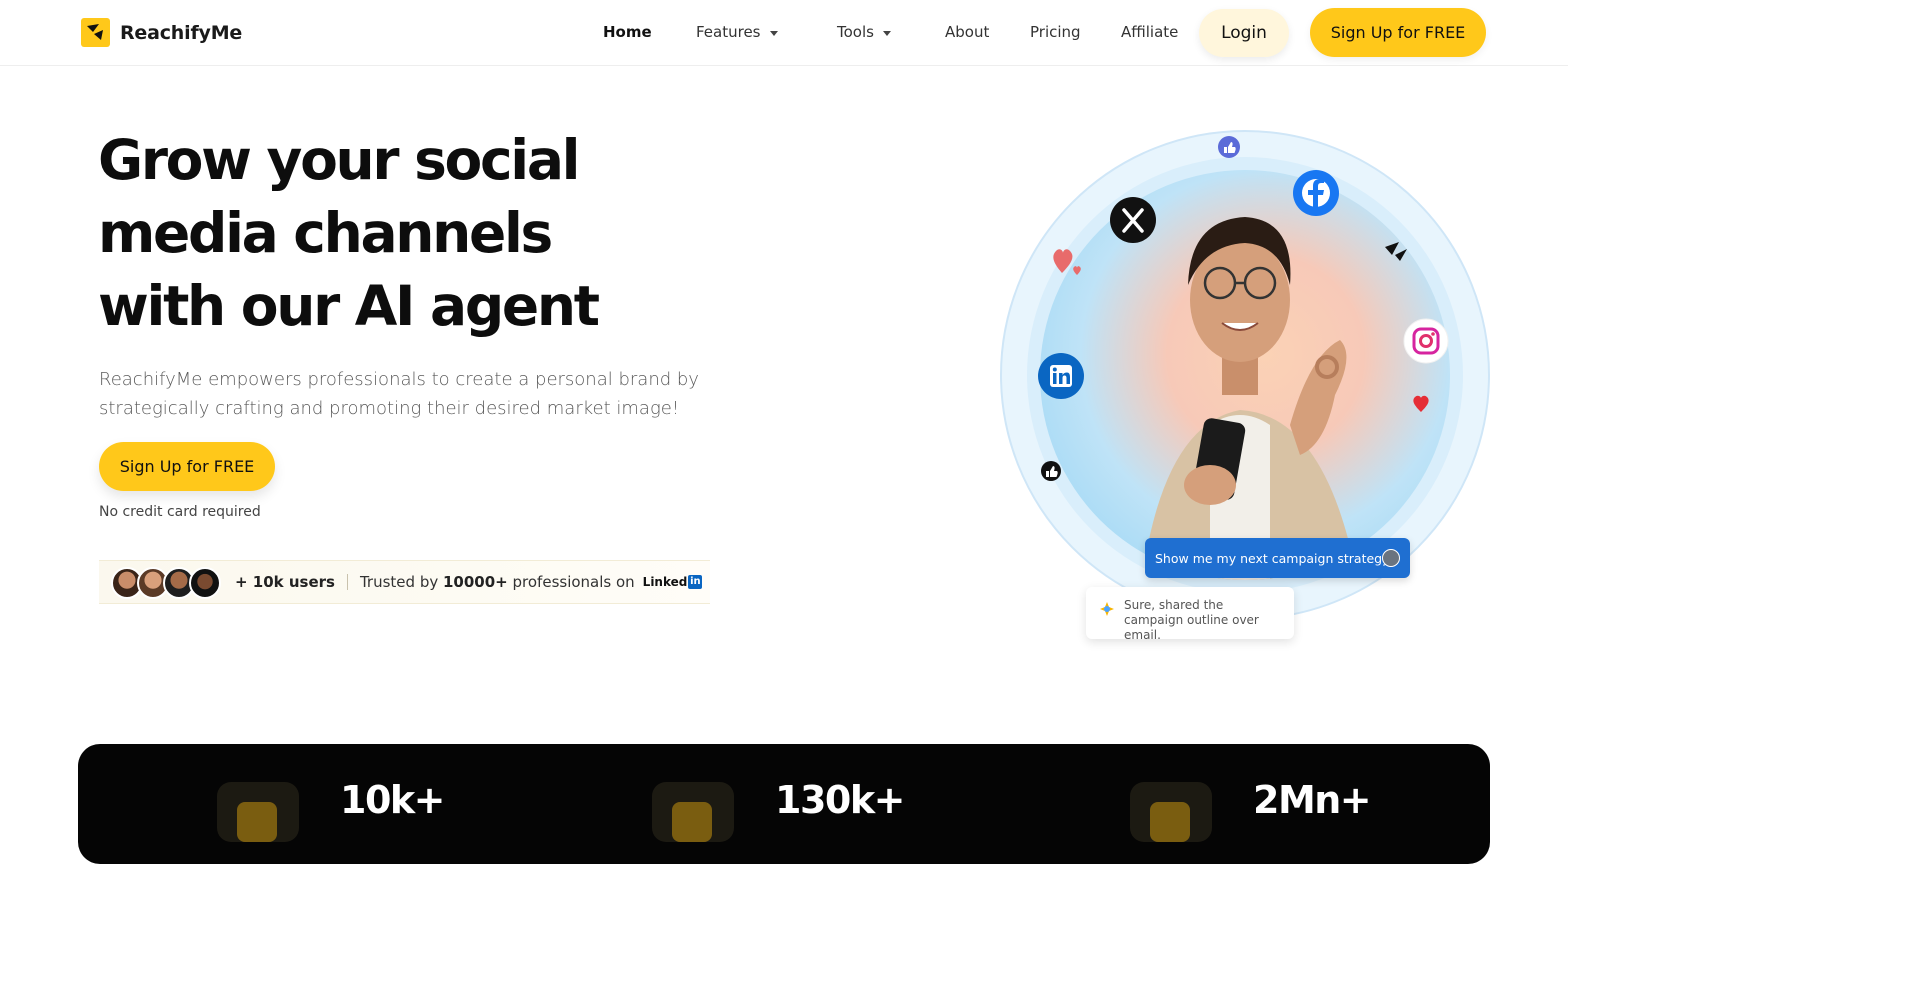 The width and height of the screenshot is (1920, 1000). I want to click on x-logo-icon, so click(1133, 220).